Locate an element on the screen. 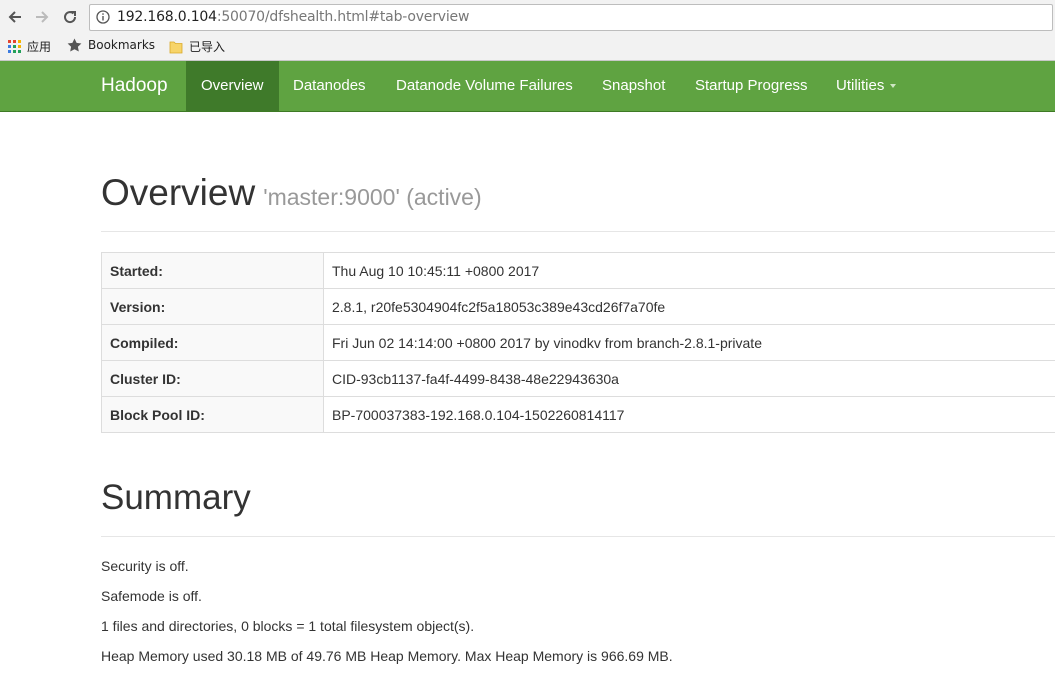 The width and height of the screenshot is (1055, 676). row-key: Cluster ID: is located at coordinates (212, 378).